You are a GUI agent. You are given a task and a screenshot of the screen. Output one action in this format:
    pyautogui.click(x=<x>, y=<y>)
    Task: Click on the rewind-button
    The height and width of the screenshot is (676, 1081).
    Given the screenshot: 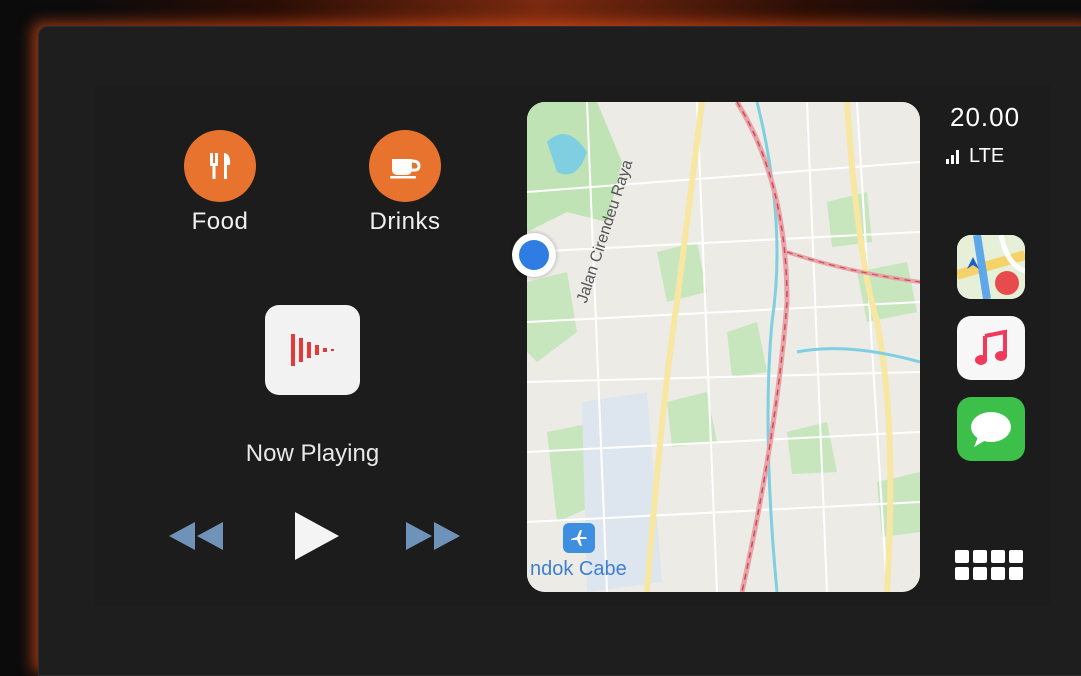 What is the action you would take?
    pyautogui.click(x=196, y=538)
    